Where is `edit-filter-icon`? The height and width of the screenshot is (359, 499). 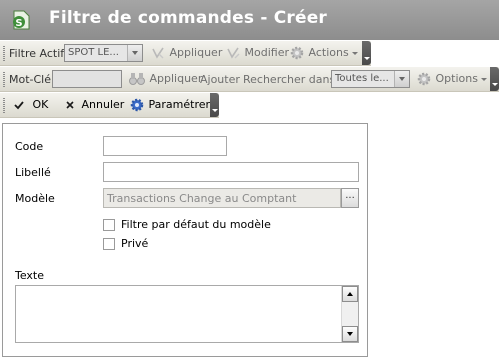 edit-filter-icon is located at coordinates (233, 53).